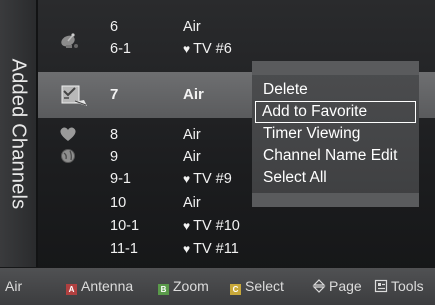 Image resolution: width=435 pixels, height=305 pixels. I want to click on mode-label: Air, so click(14, 286).